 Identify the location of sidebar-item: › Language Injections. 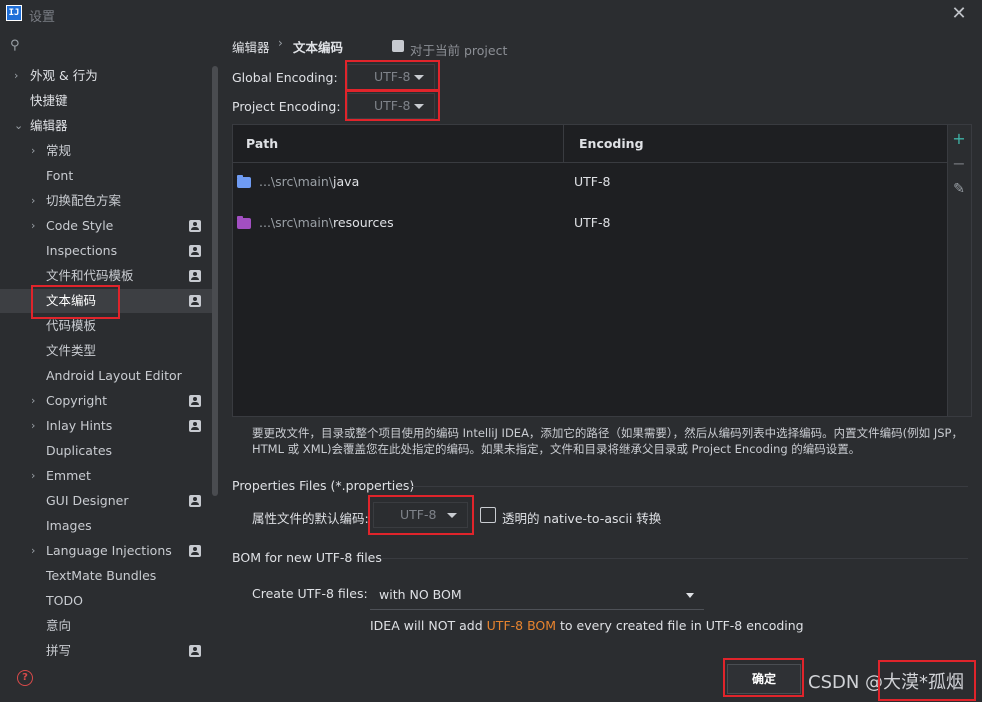
(107, 551).